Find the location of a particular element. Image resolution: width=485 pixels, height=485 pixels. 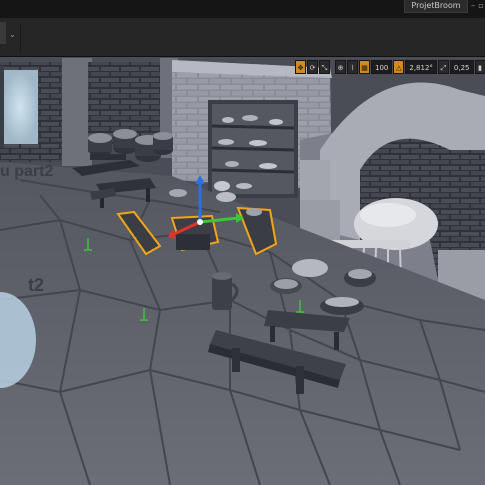

title-bar: ProjetBroom – ▫ is located at coordinates (242, 9).